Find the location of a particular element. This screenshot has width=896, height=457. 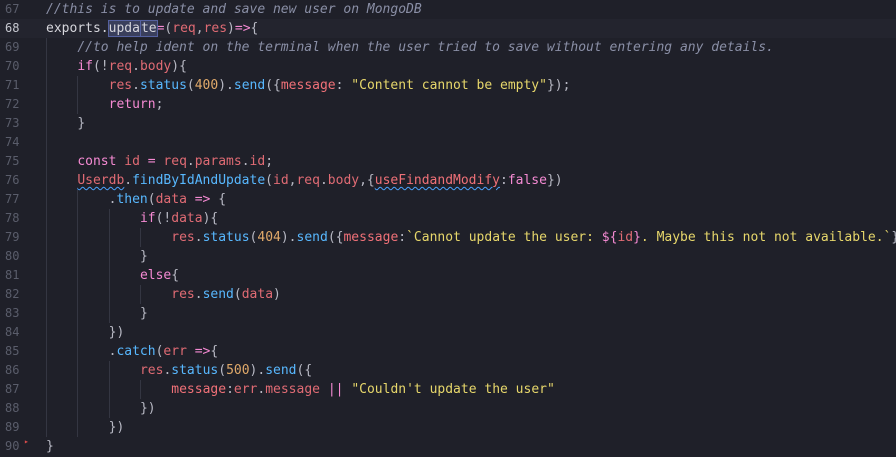

line-number: 73 is located at coordinates (12, 123).